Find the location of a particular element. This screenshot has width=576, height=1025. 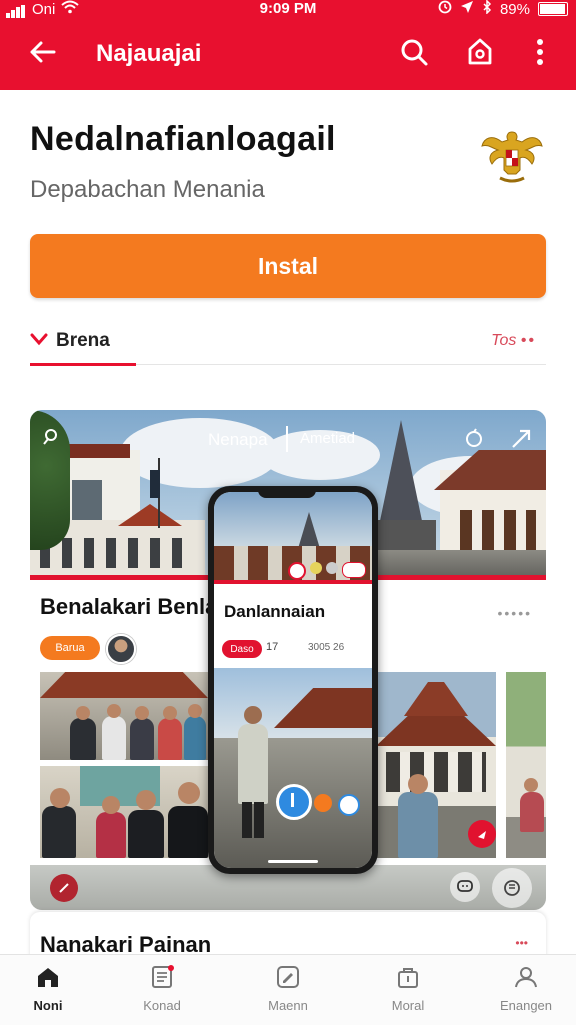

nav-label: Noni is located at coordinates (48, 1005).